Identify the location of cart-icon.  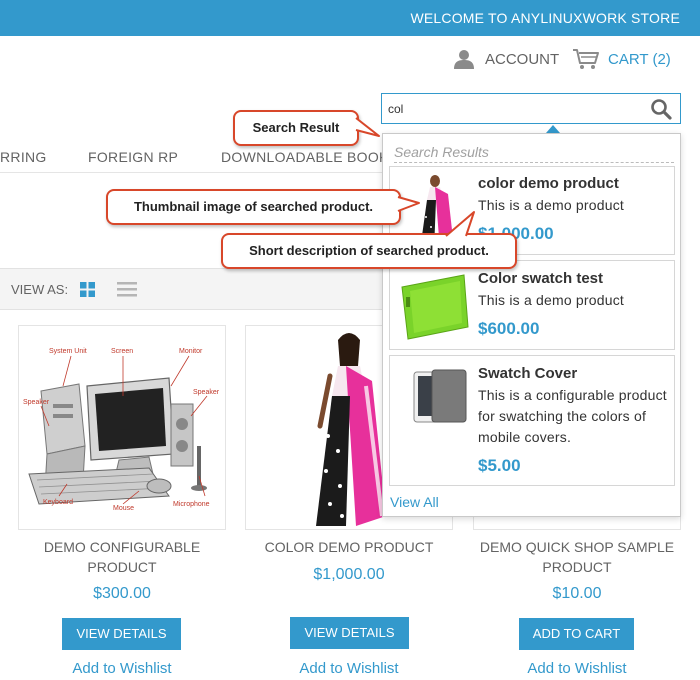
(586, 59).